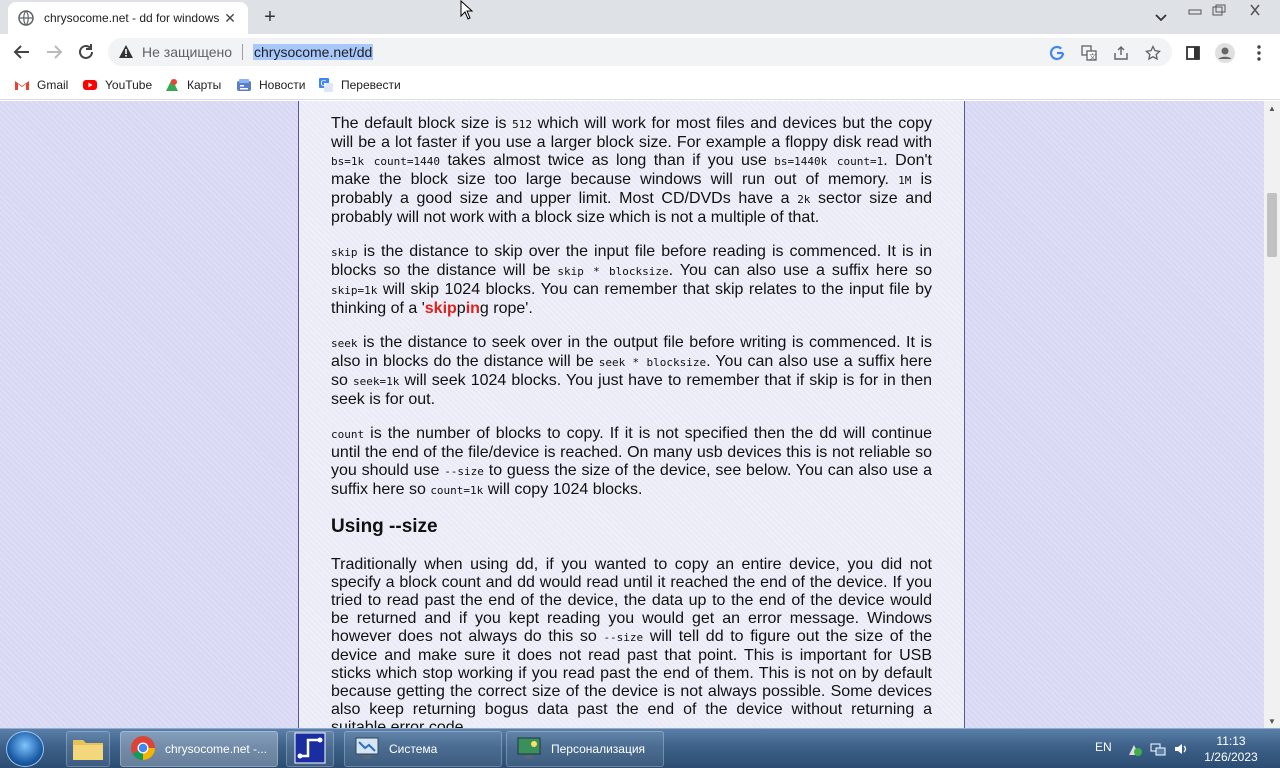 This screenshot has width=1280, height=768. What do you see at coordinates (244, 85) in the screenshot?
I see `news-icon` at bounding box center [244, 85].